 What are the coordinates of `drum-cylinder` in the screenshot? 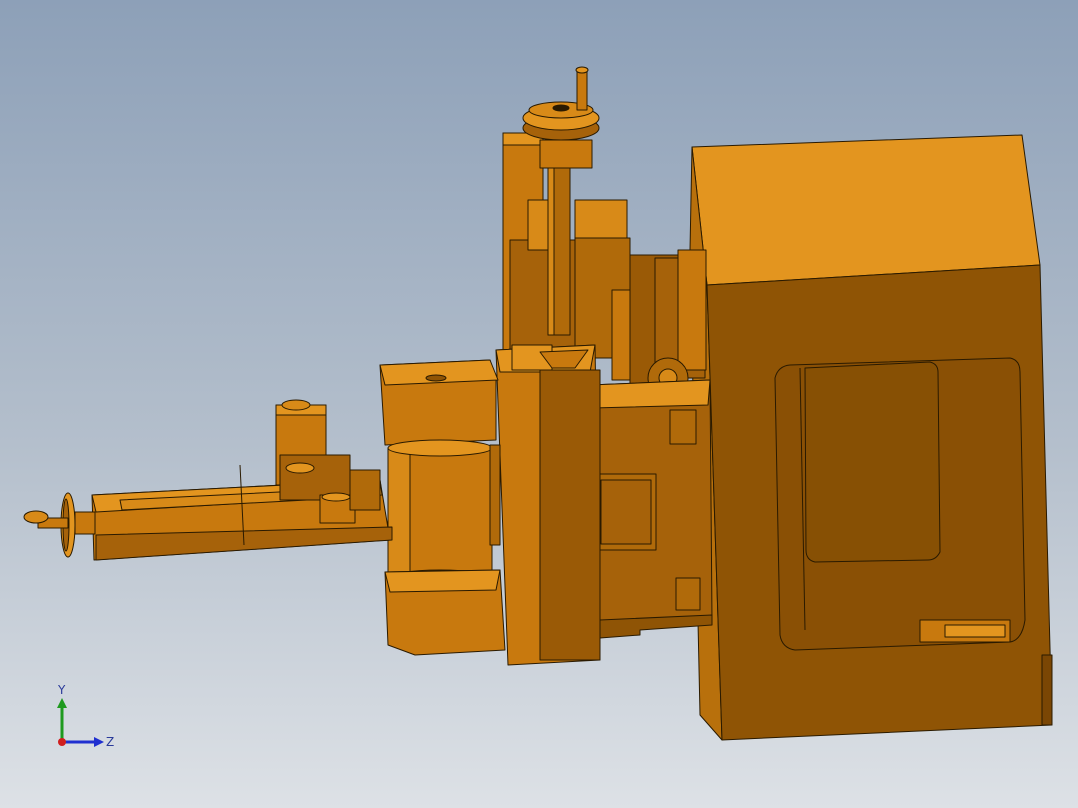 It's located at (442, 507).